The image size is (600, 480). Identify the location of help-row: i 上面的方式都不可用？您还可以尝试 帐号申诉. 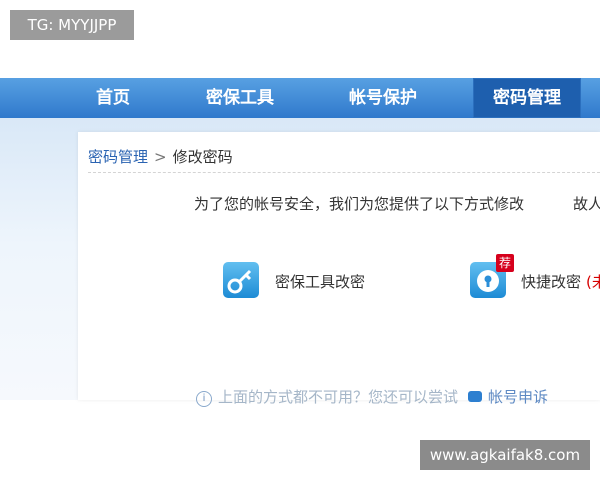
(372, 396).